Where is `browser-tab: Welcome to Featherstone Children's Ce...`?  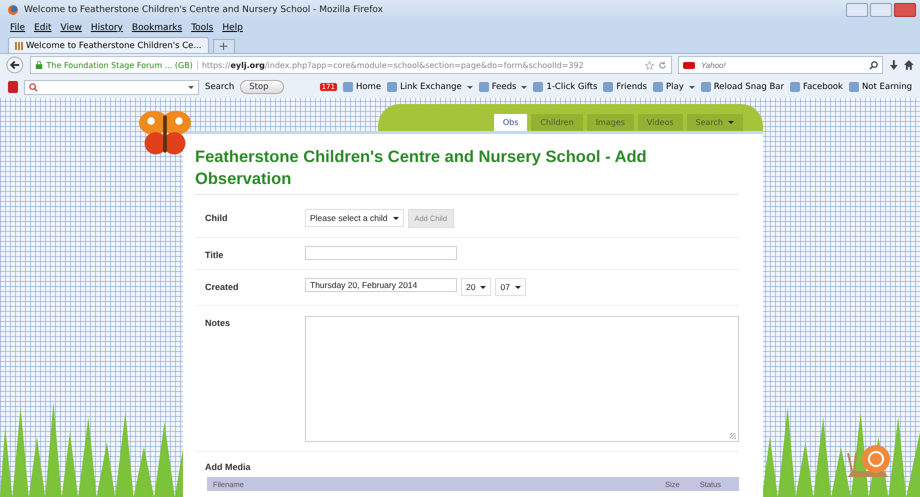 browser-tab: Welcome to Featherstone Children's Ce... is located at coordinates (108, 45).